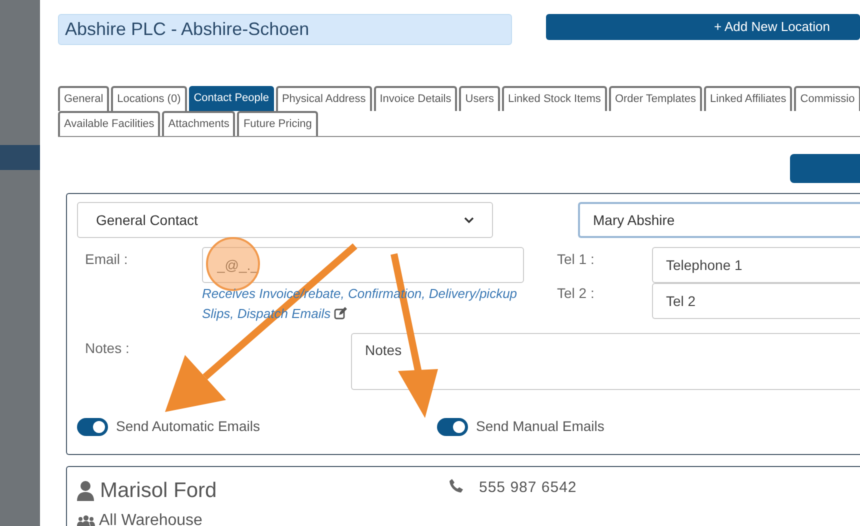  What do you see at coordinates (756, 265) in the screenshot?
I see `tel-1-field: Telephone 1` at bounding box center [756, 265].